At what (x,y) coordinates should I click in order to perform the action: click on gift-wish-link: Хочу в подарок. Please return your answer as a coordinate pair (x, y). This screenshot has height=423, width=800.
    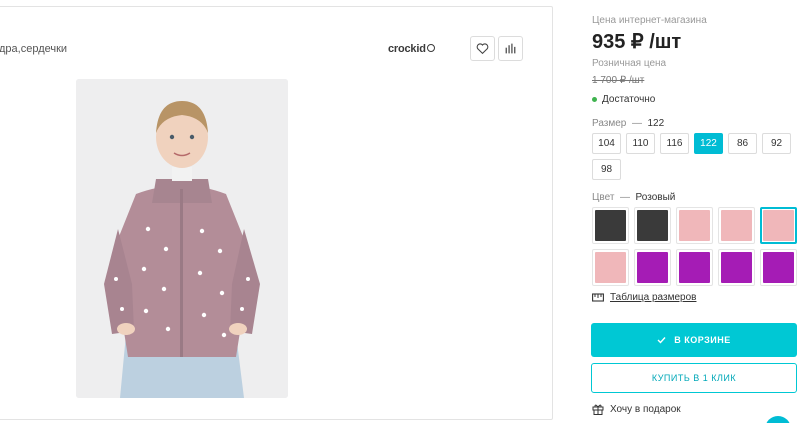
    Looking at the image, I should click on (636, 409).